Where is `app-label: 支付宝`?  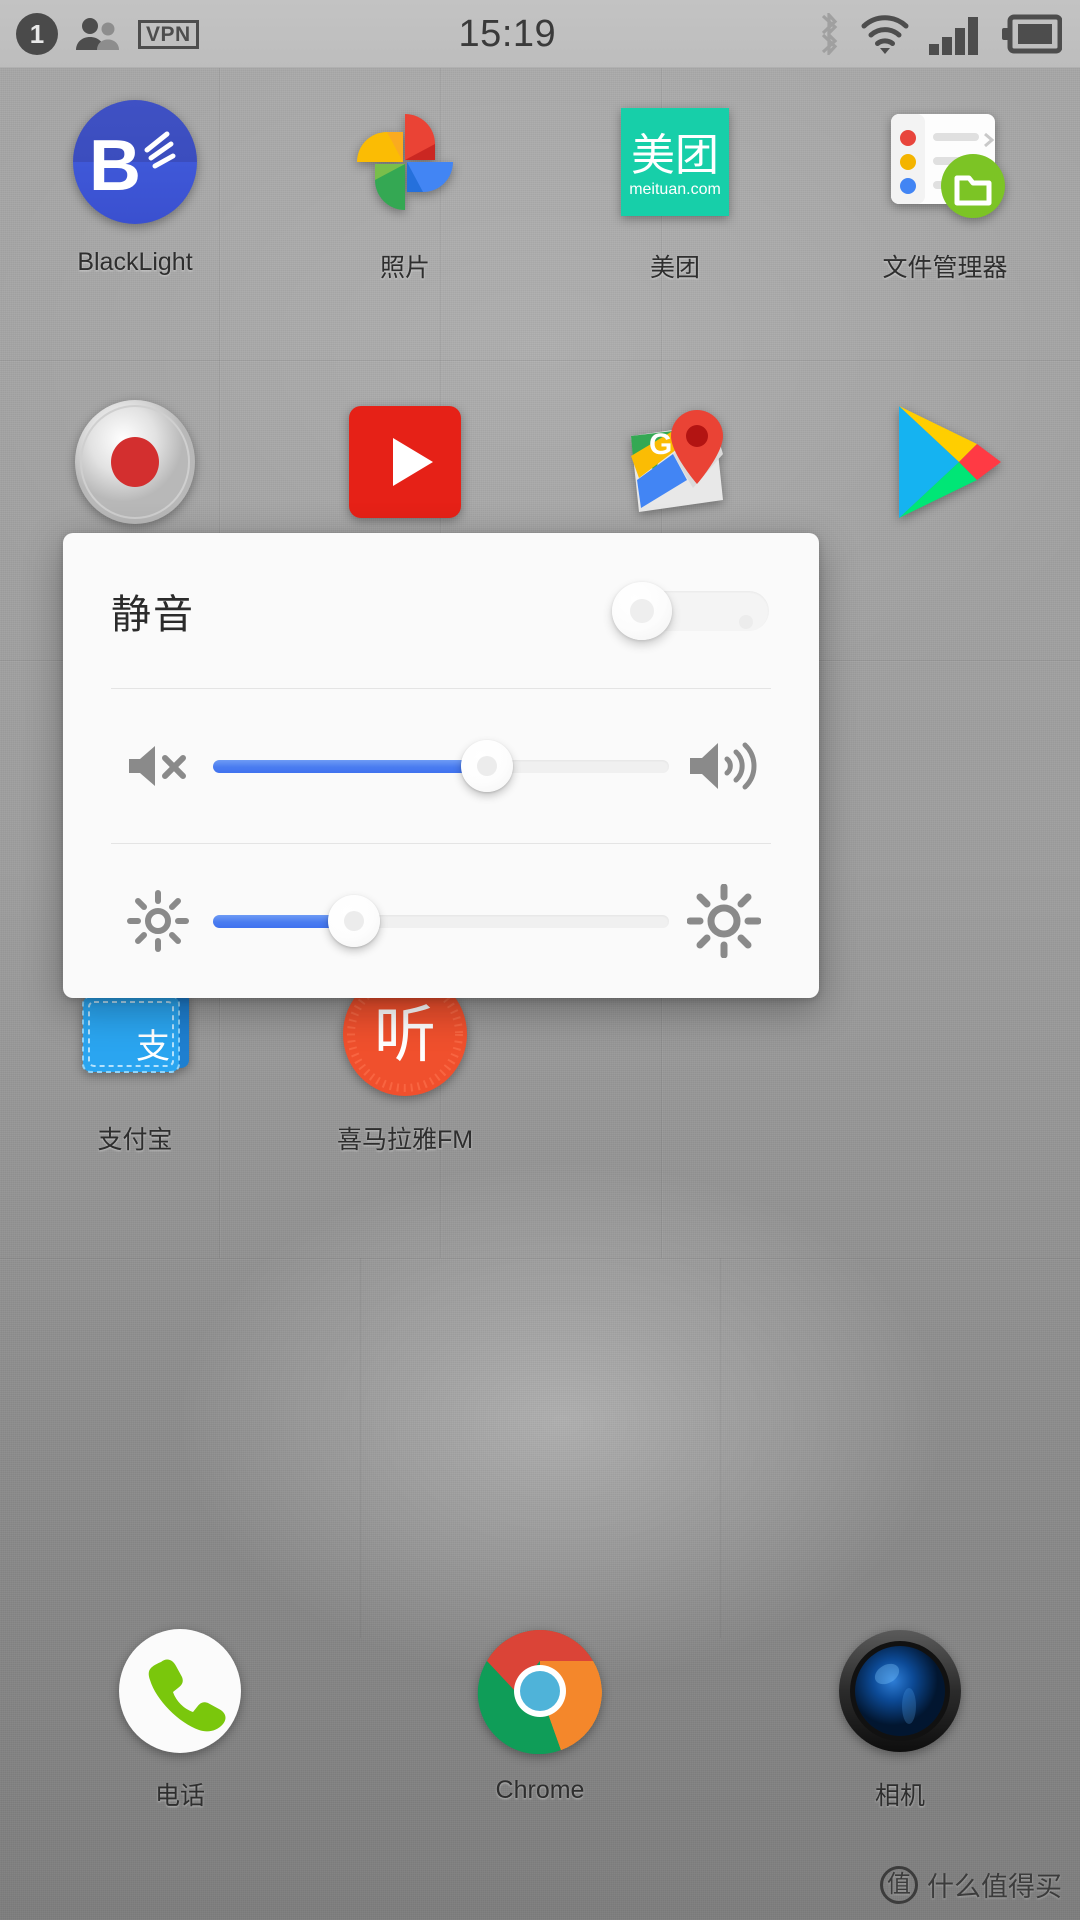 app-label: 支付宝 is located at coordinates (135, 1140).